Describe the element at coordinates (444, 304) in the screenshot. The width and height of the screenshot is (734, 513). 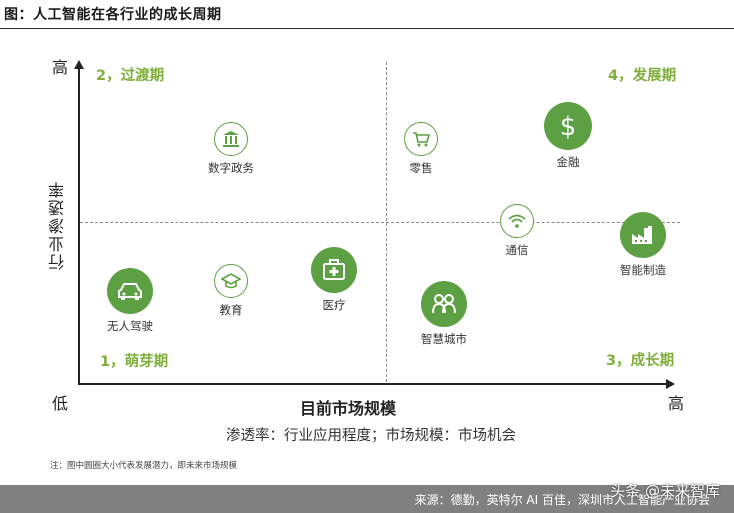
I see `people-icon` at that location.